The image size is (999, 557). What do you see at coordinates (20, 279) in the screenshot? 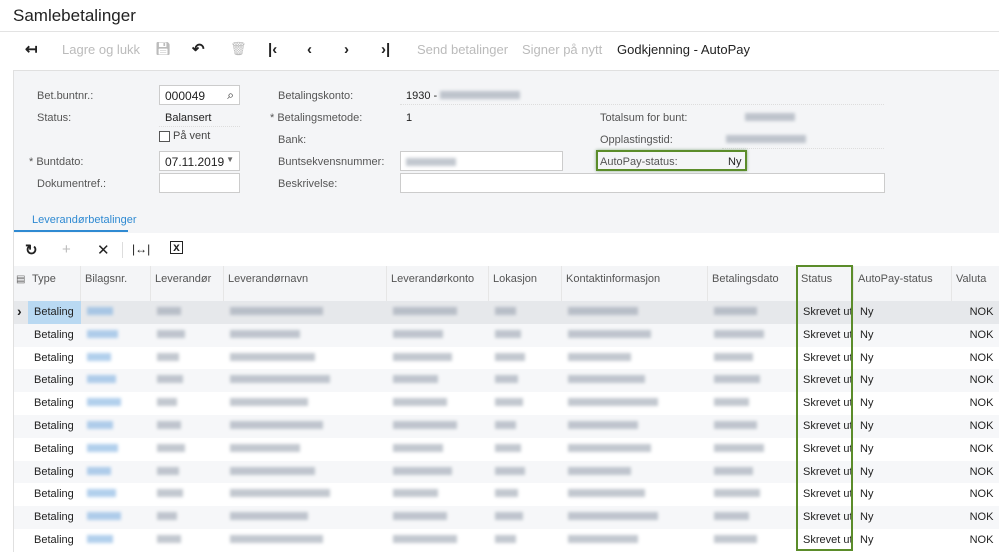
I see `column-settings-icon: ▤` at bounding box center [20, 279].